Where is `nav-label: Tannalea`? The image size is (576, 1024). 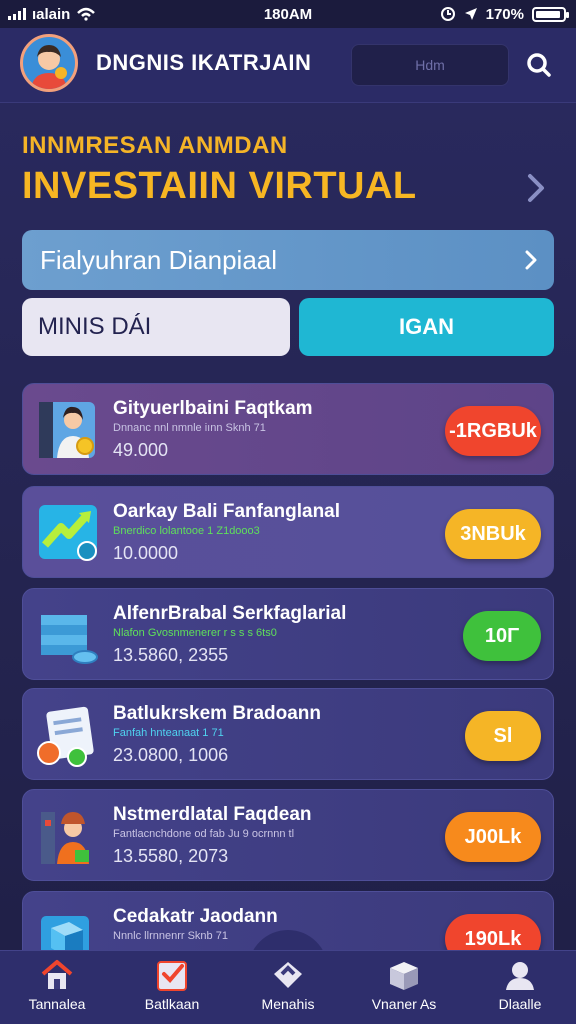 nav-label: Tannalea is located at coordinates (57, 1004).